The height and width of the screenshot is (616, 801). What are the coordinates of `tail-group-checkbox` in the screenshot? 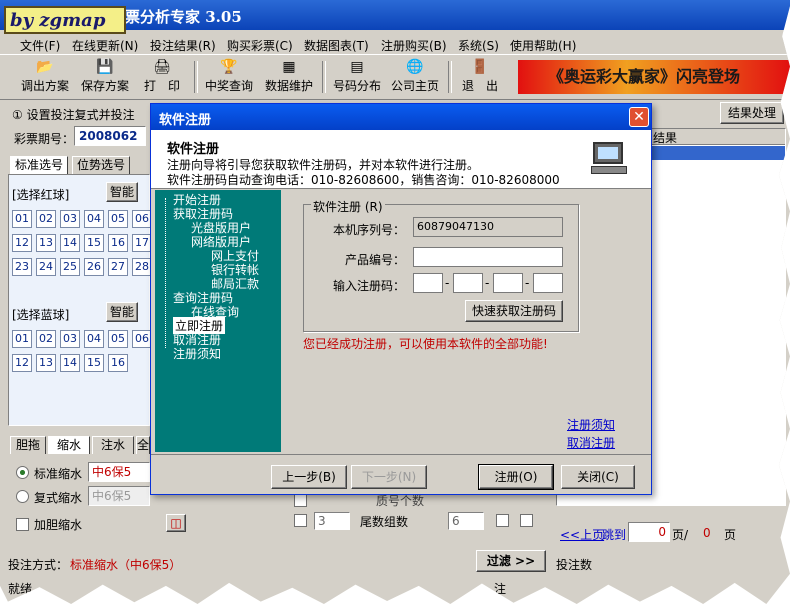 It's located at (300, 520).